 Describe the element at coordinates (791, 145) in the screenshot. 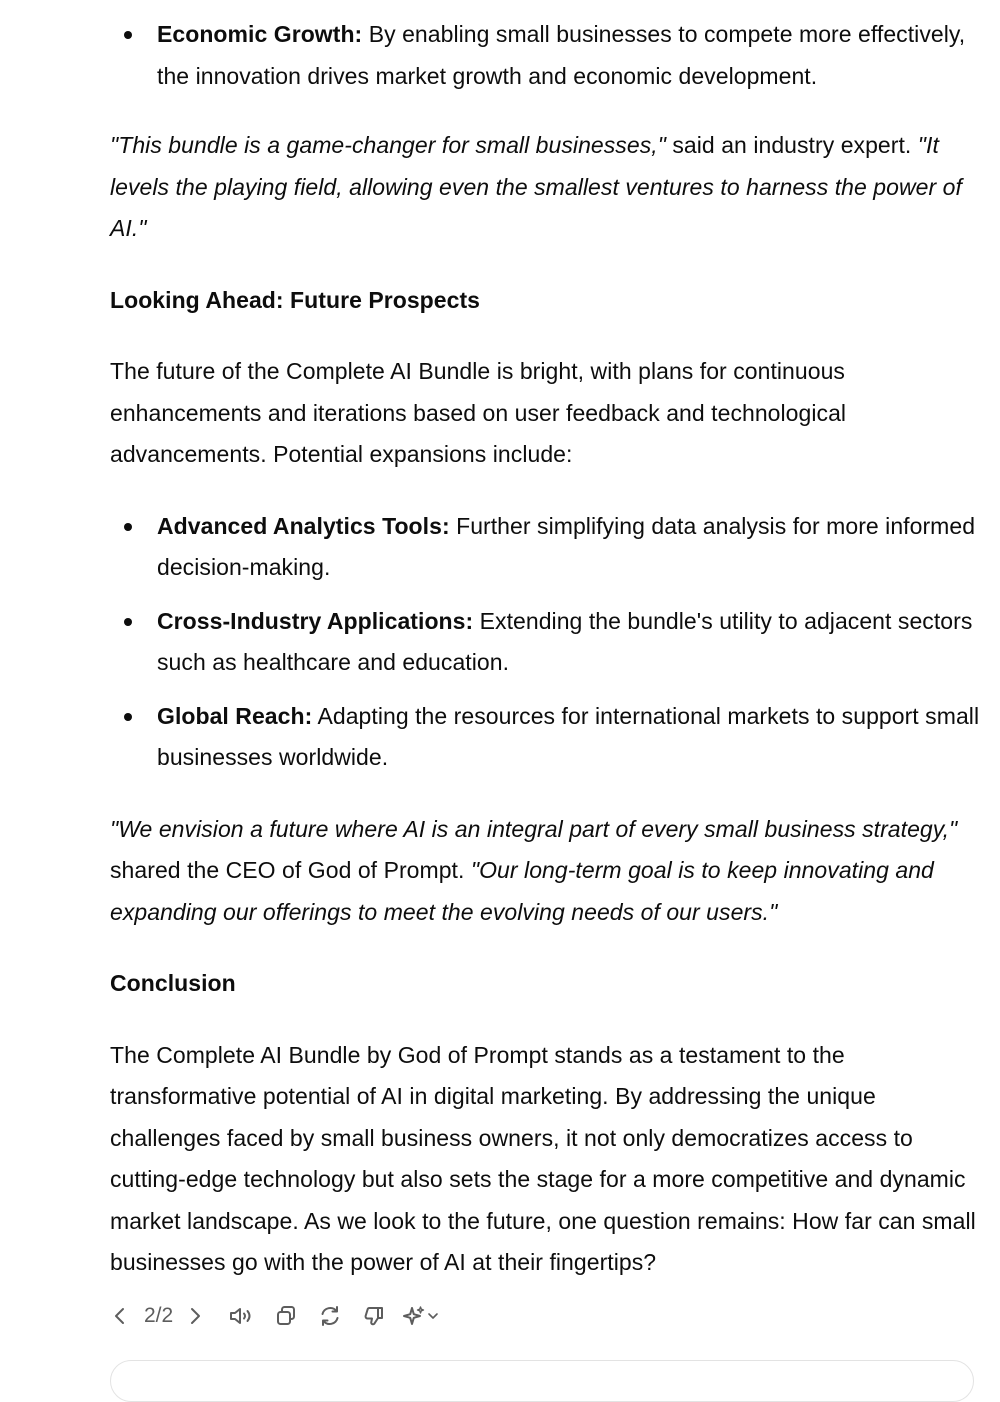

I see `quote-attribution: said an industry expert.` at that location.